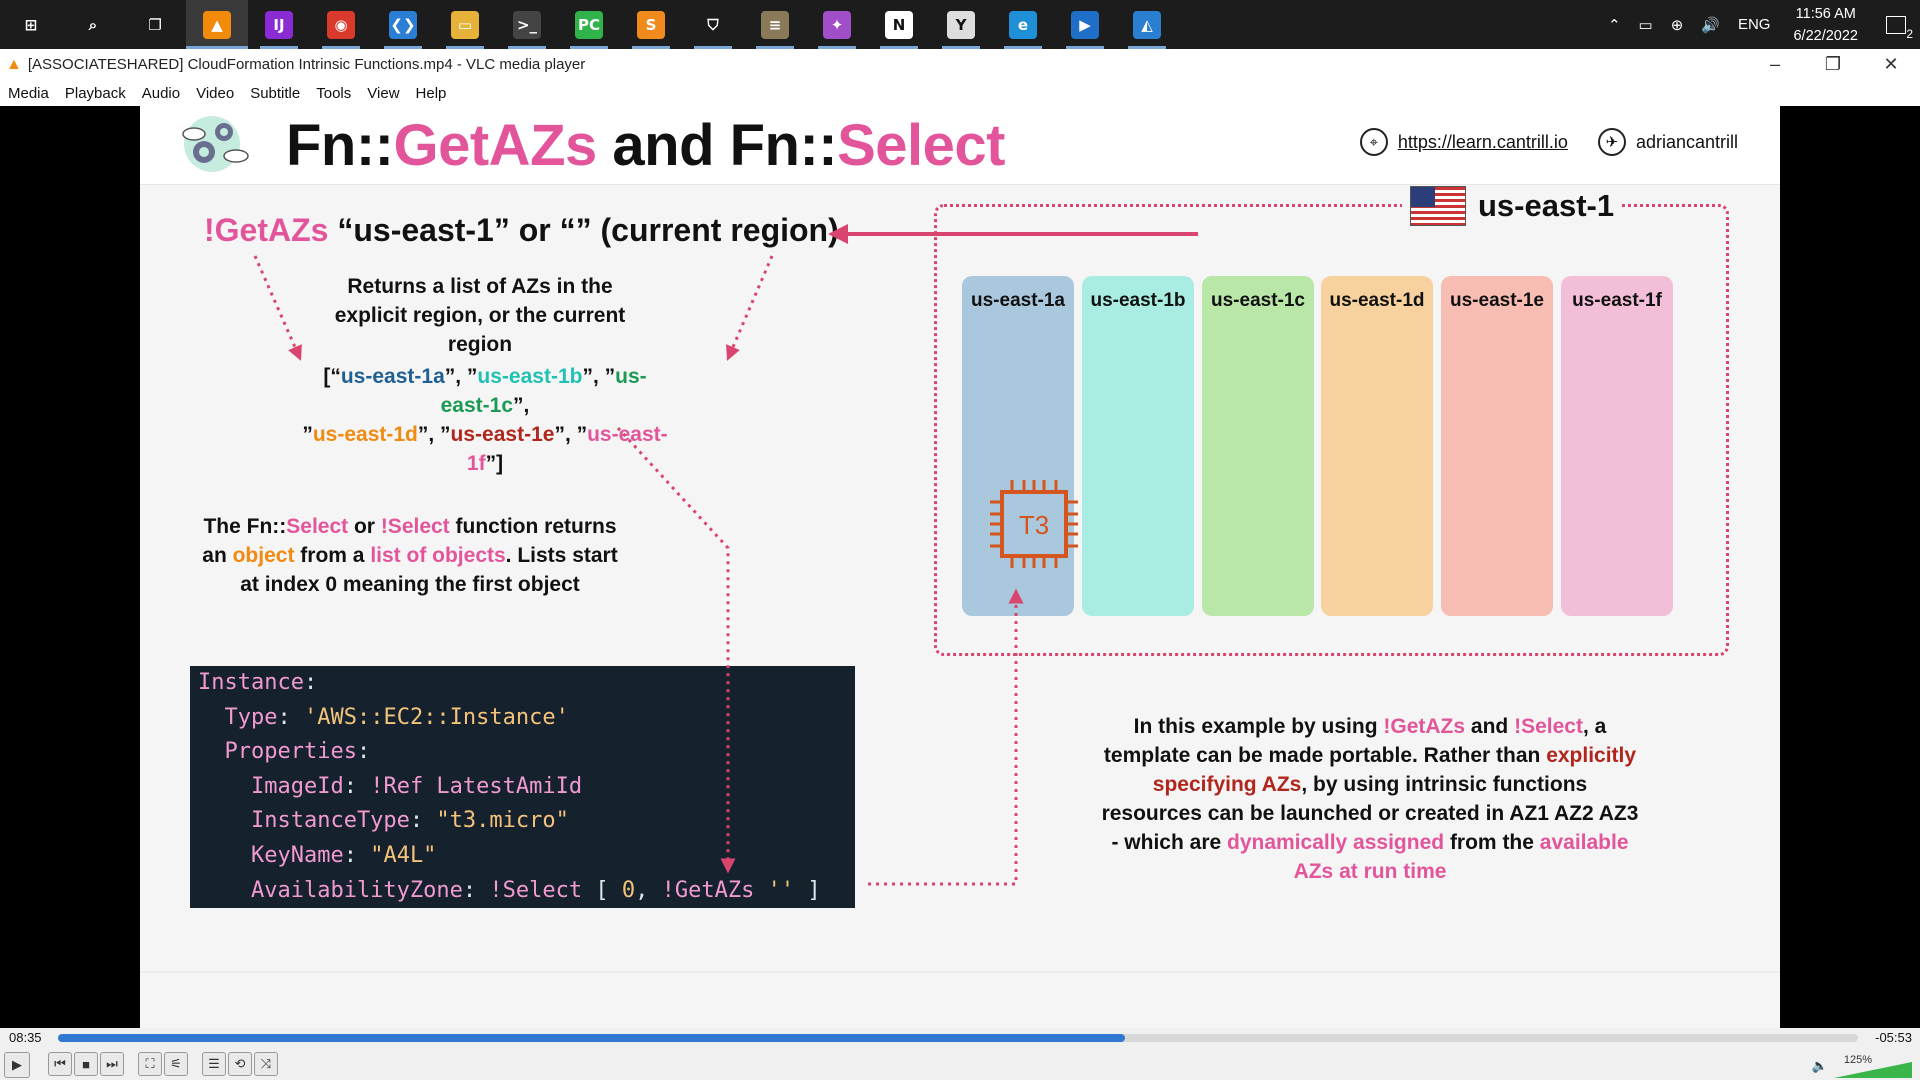 Image resolution: width=1920 pixels, height=1080 pixels. I want to click on notifications-icon: 2, so click(1896, 28).